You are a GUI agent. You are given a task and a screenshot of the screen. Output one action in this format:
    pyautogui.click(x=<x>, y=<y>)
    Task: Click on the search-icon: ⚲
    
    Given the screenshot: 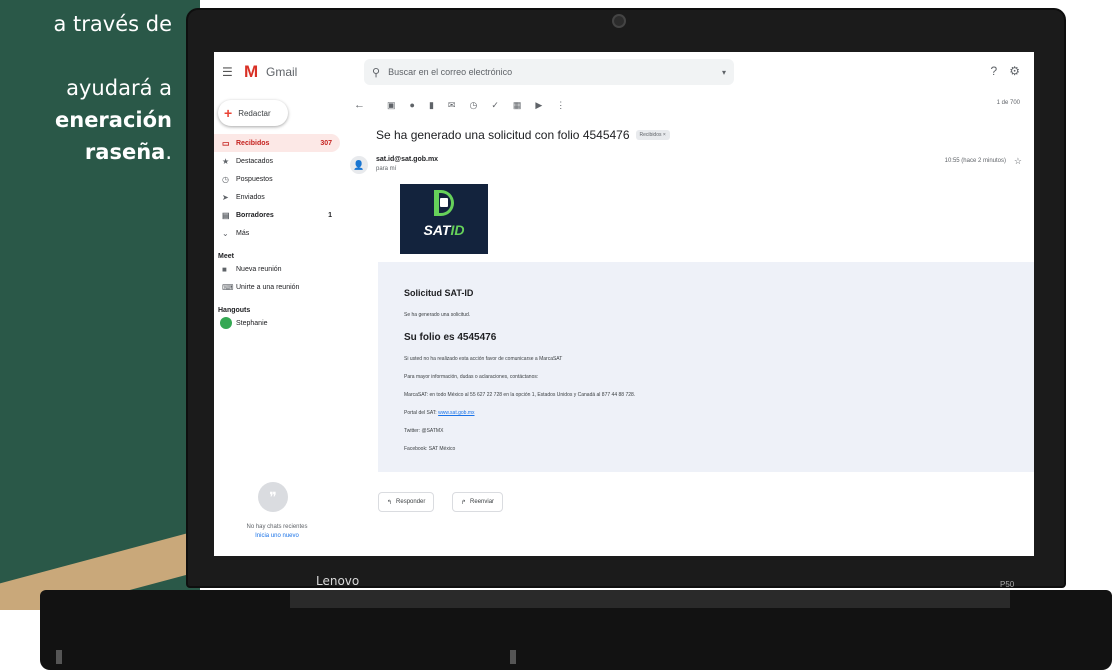 What is the action you would take?
    pyautogui.click(x=376, y=72)
    